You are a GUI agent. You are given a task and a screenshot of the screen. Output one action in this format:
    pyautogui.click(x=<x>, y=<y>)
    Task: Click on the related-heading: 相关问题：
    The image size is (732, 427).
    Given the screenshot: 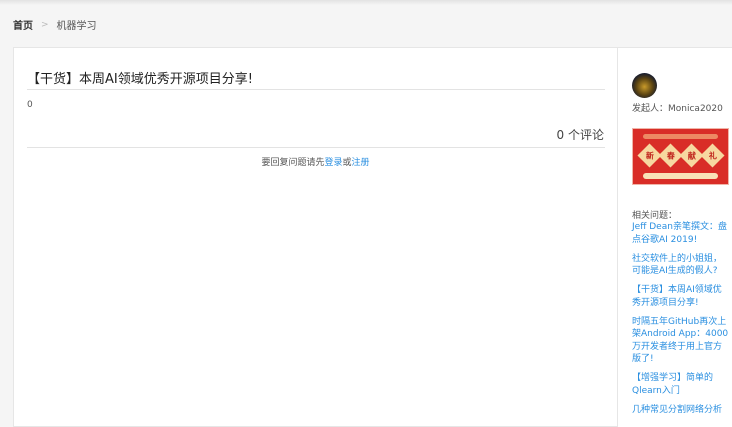 What is the action you would take?
    pyautogui.click(x=655, y=216)
    